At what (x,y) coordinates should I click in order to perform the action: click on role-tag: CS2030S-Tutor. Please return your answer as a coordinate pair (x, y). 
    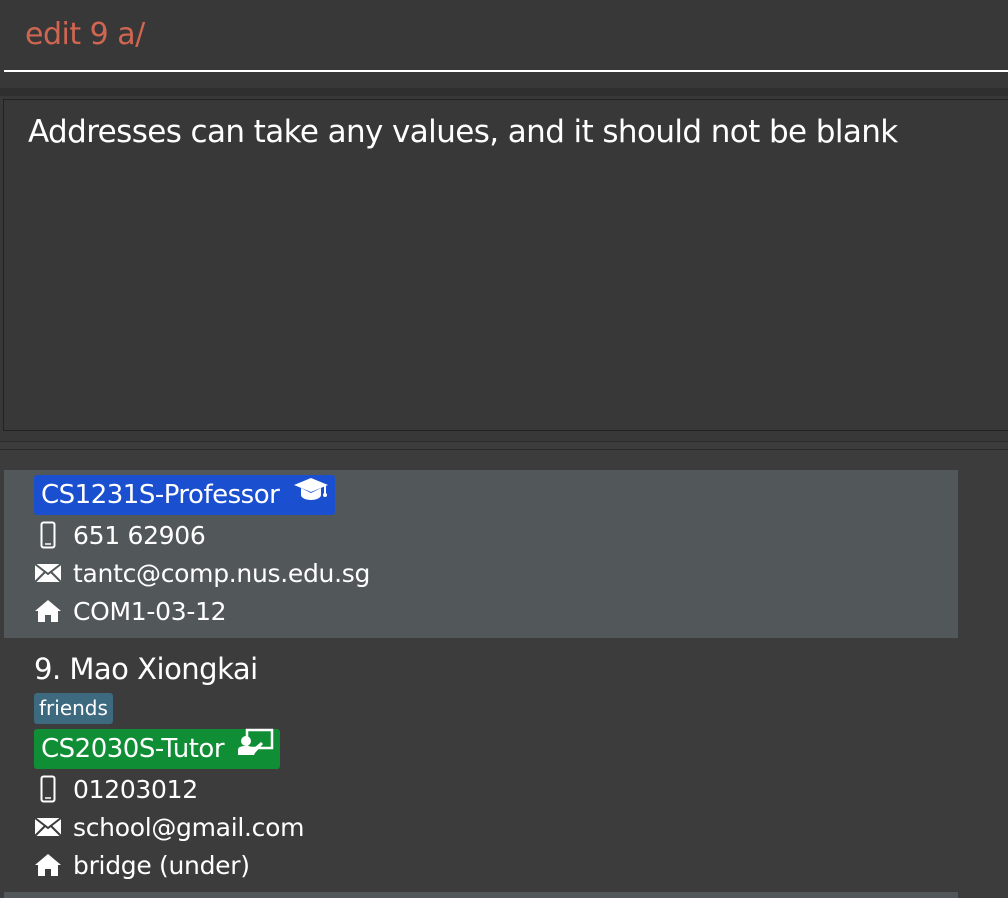
    Looking at the image, I should click on (157, 748).